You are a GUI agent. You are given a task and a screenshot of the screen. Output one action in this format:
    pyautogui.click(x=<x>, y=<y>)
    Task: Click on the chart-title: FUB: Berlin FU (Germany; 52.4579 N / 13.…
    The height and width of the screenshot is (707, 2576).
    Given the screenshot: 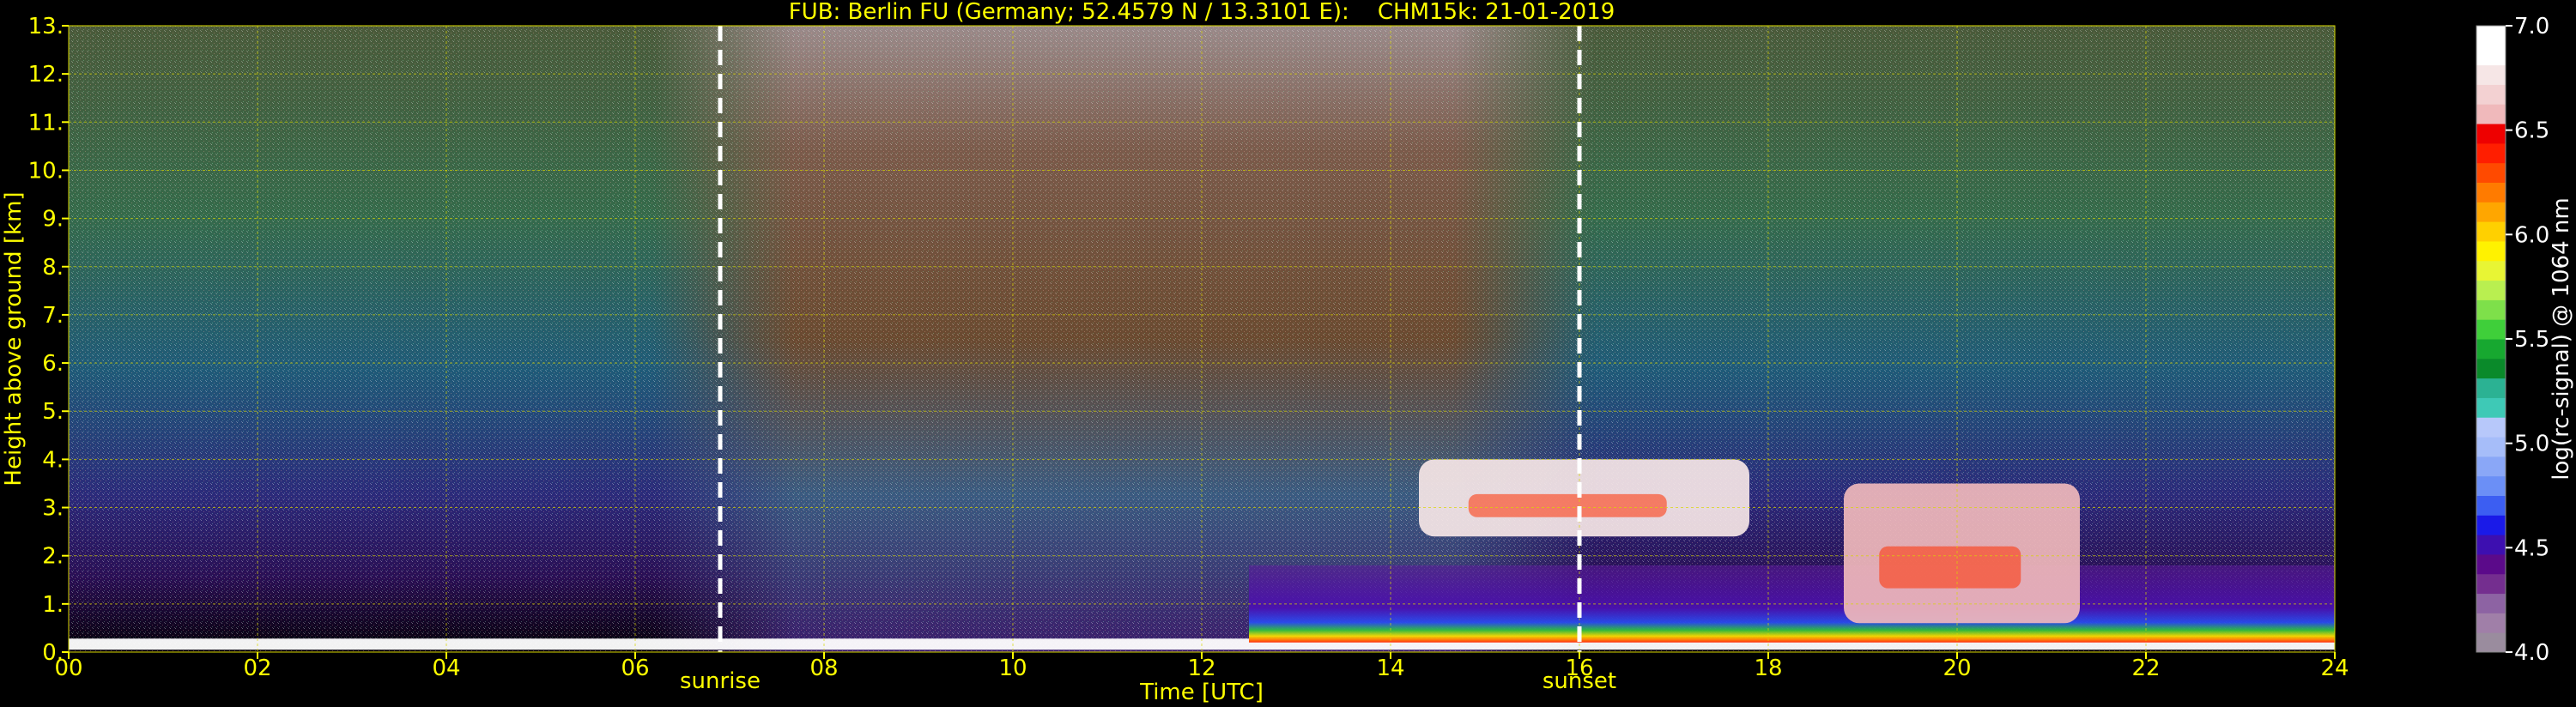 What is the action you would take?
    pyautogui.click(x=1202, y=12)
    